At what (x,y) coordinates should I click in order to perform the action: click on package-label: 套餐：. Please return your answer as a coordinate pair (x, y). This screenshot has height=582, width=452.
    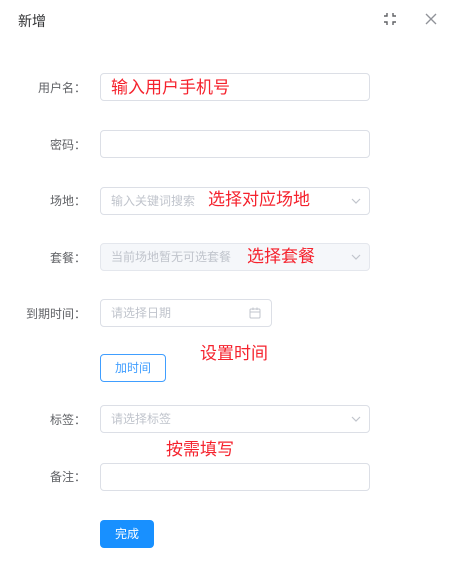
    Looking at the image, I should click on (67, 258).